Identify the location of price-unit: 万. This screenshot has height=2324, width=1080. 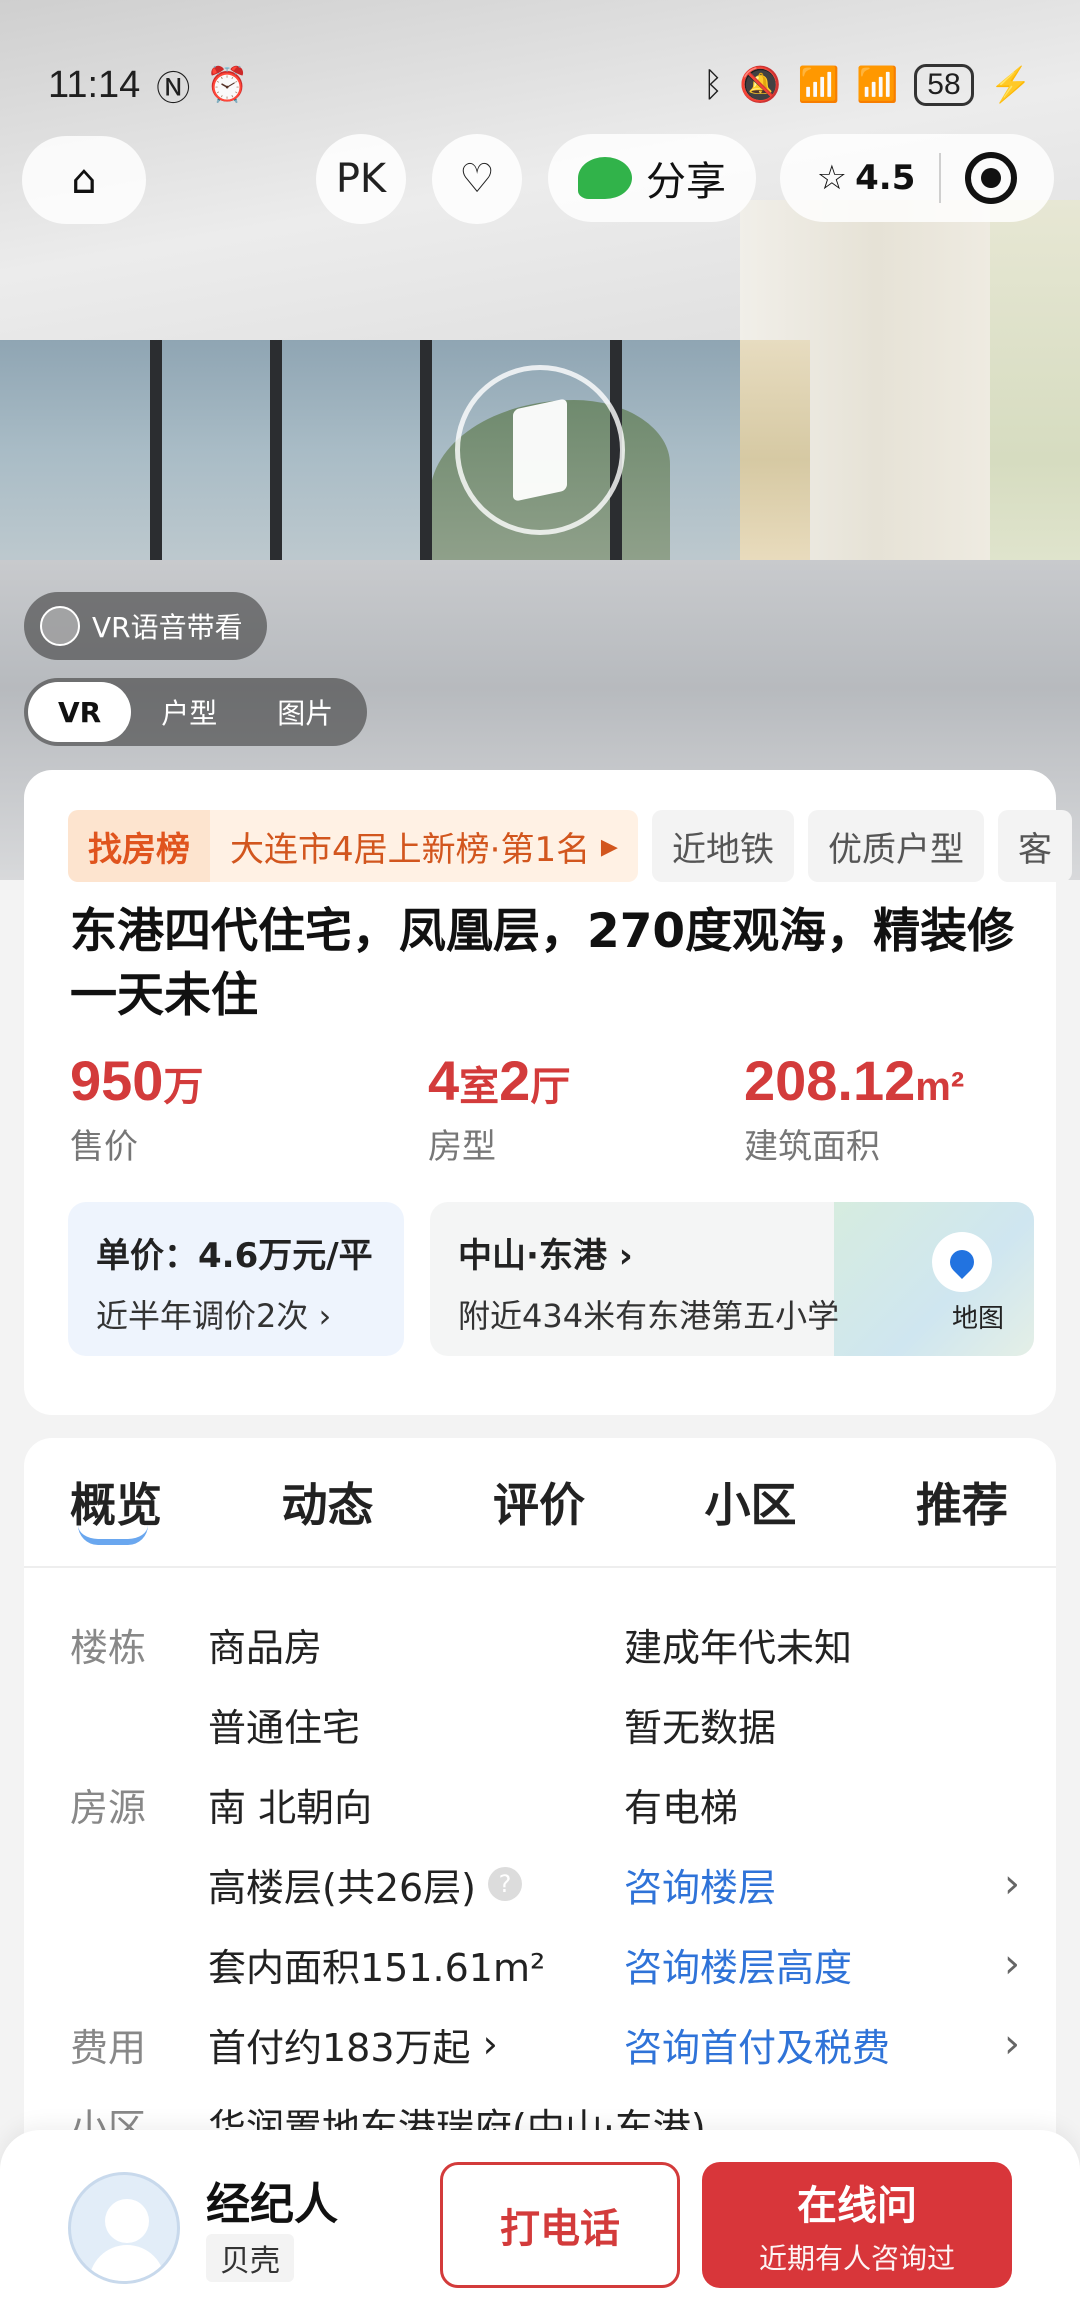
(183, 1087).